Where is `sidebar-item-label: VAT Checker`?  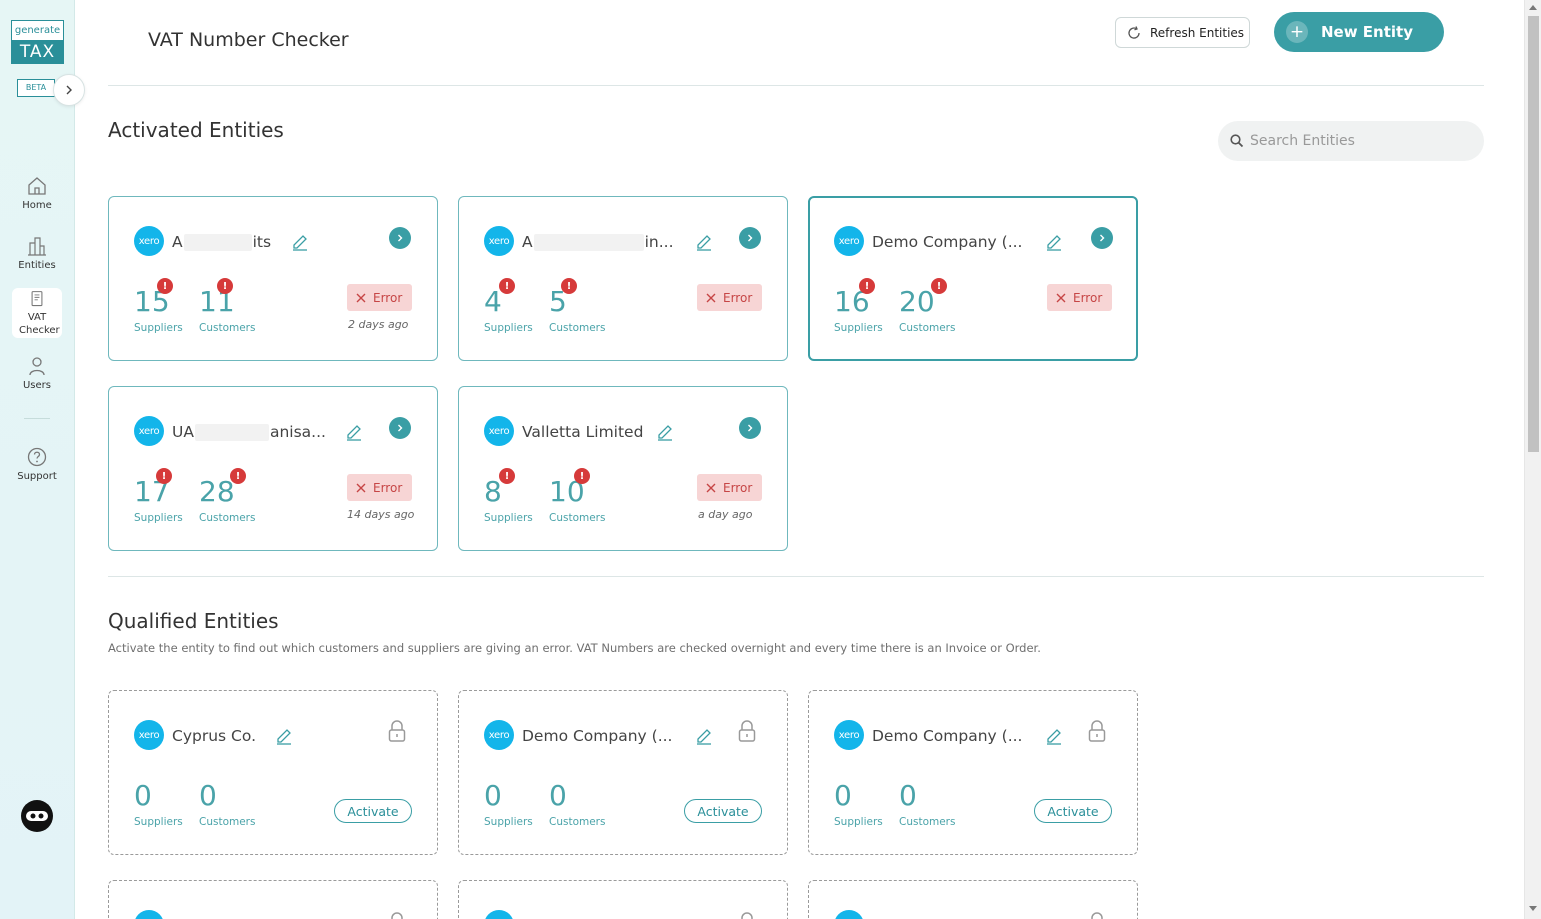
sidebar-item-label: VAT Checker is located at coordinates (39, 324).